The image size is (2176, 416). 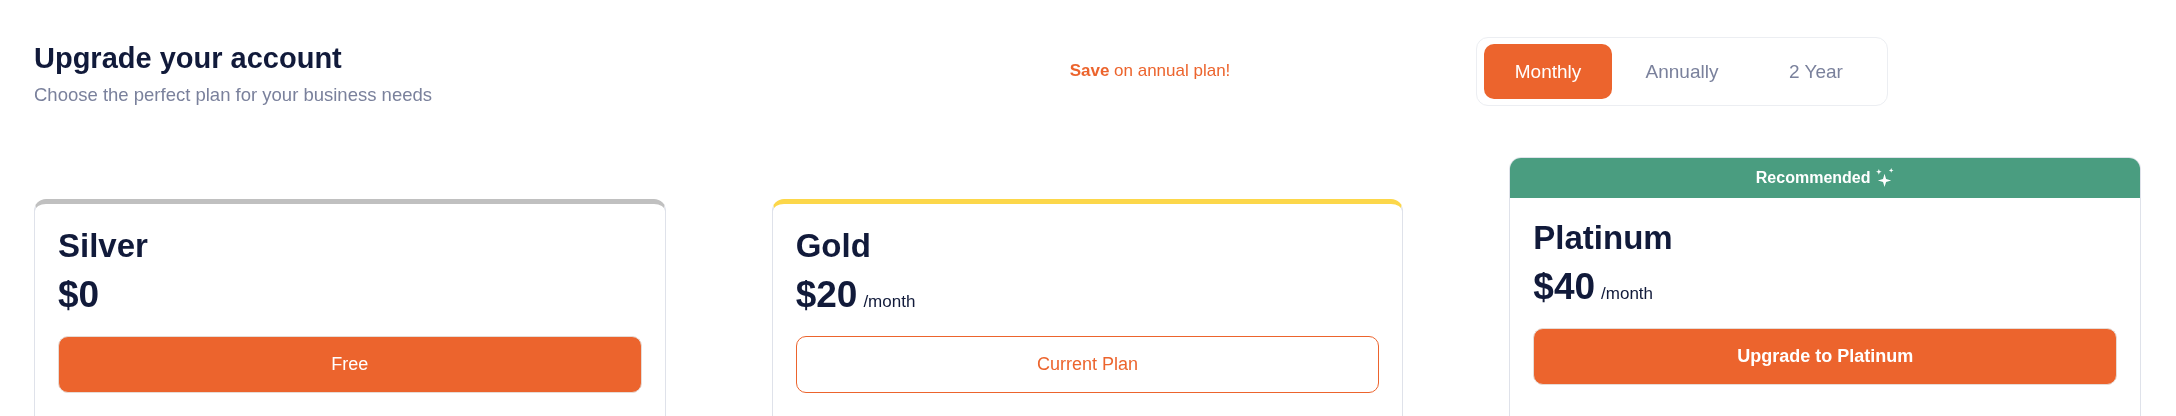 What do you see at coordinates (1603, 238) in the screenshot?
I see `plan-name: Platinum` at bounding box center [1603, 238].